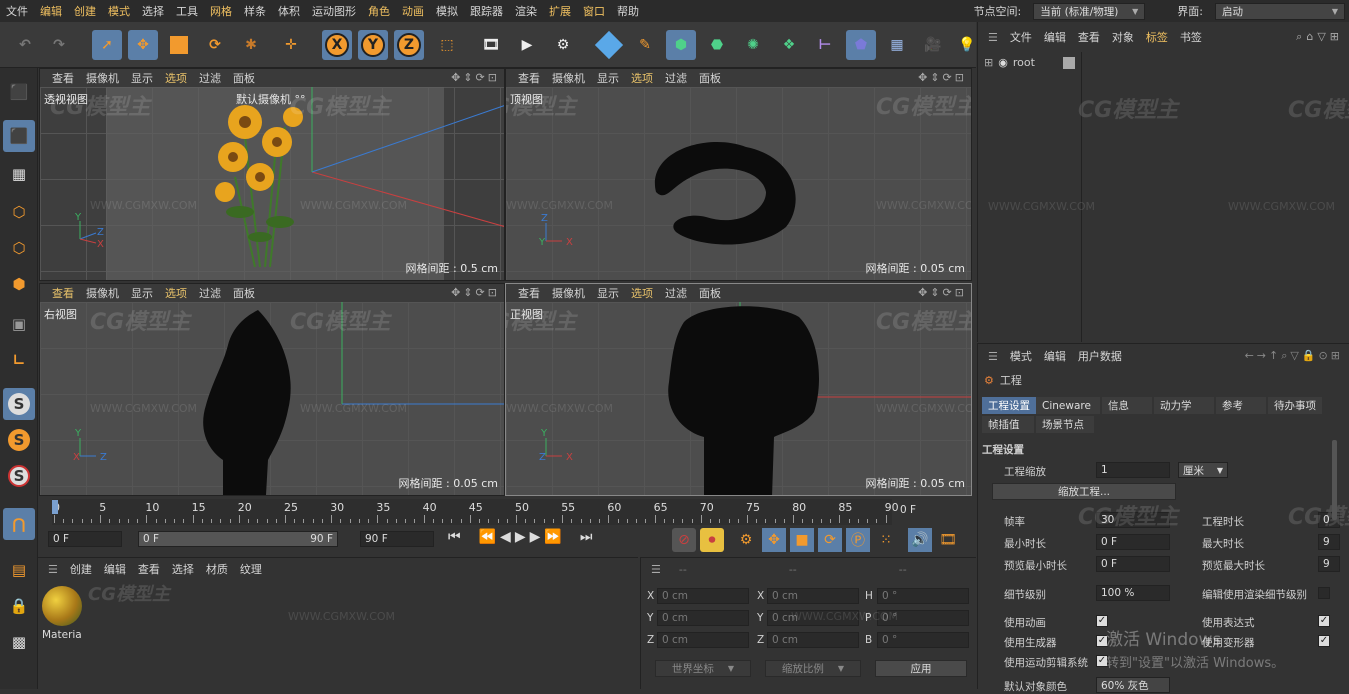 This screenshot has width=1349, height=694. Describe the element at coordinates (586, 540) in the screenshot. I see `go-to-end-icon: ⏭` at that location.